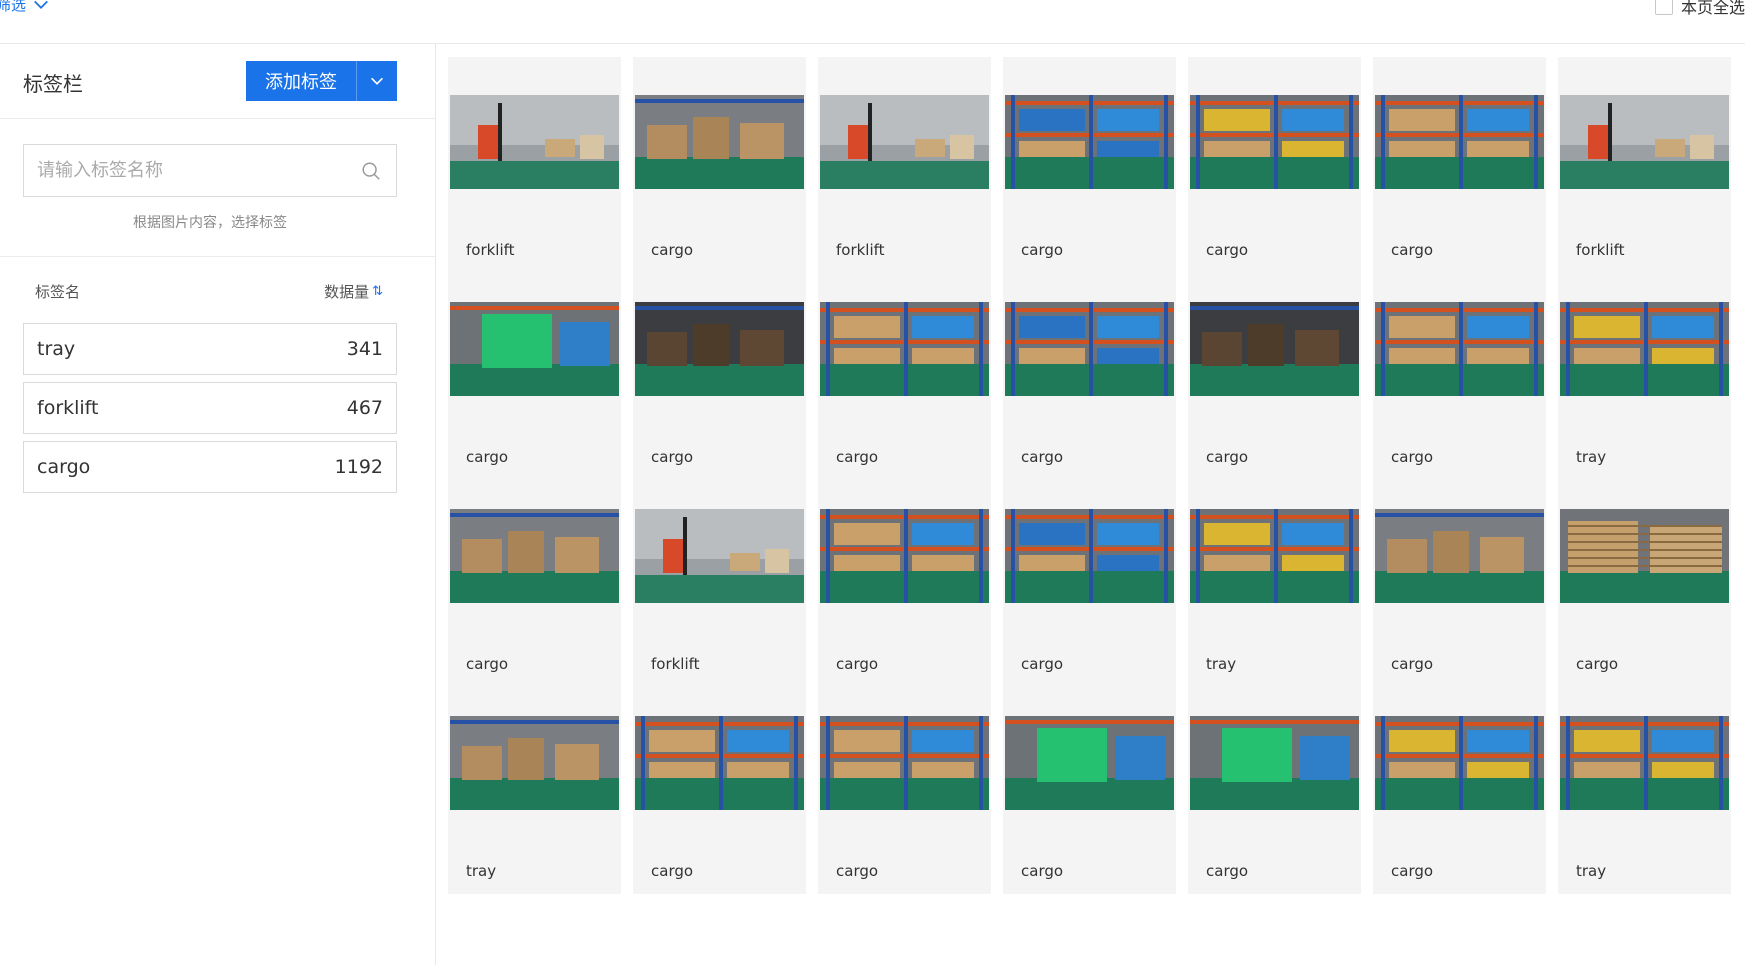 The image size is (1745, 965). What do you see at coordinates (210, 467) in the screenshot?
I see `tag-row-cargo: cargo 1192` at bounding box center [210, 467].